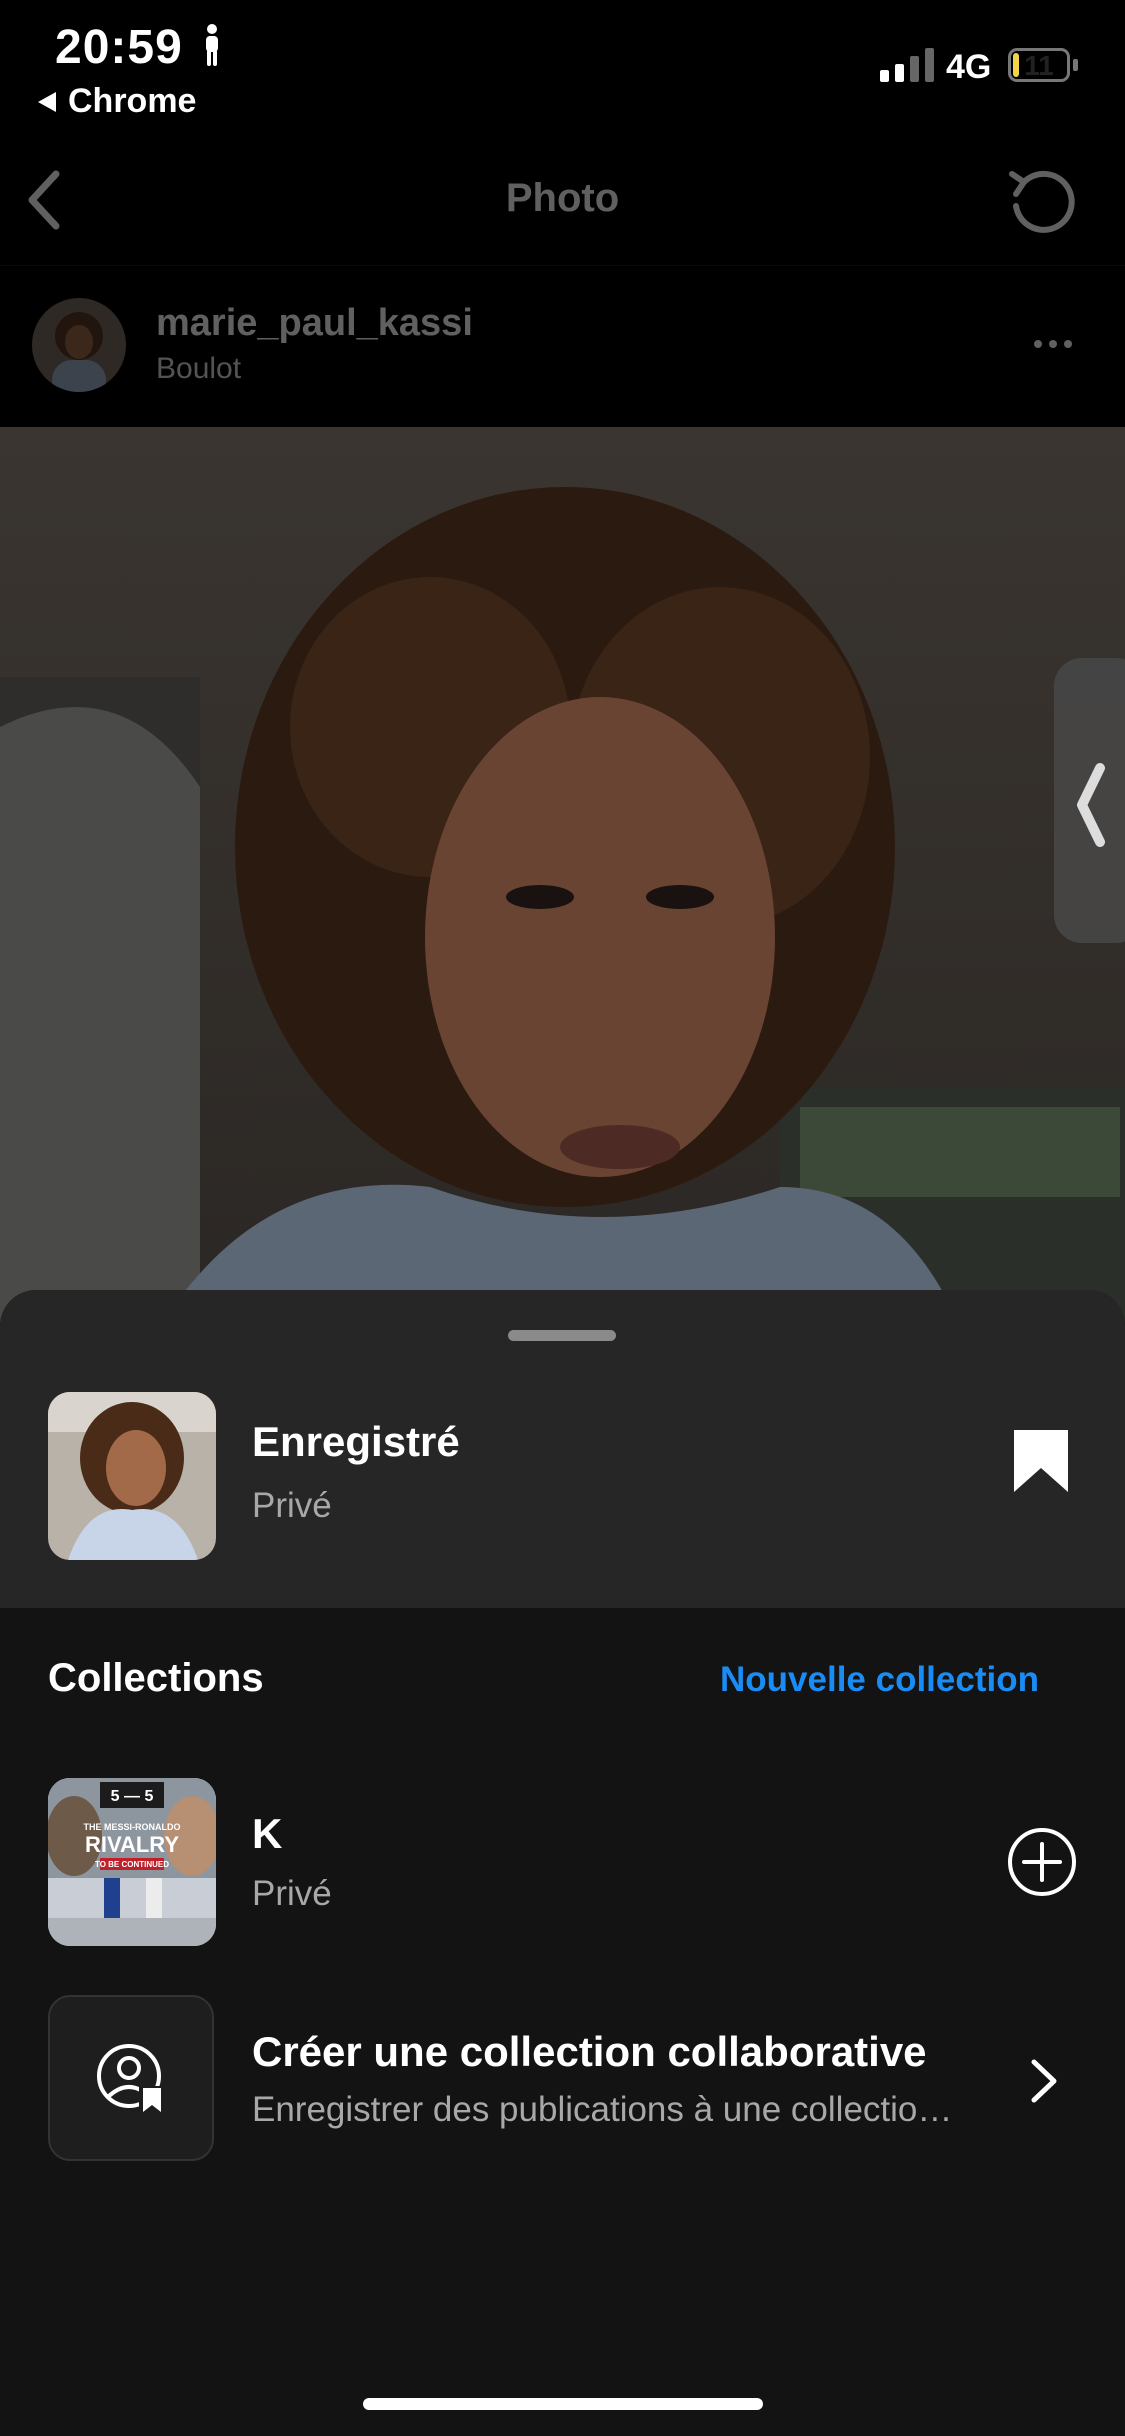 The height and width of the screenshot is (2436, 1125). Describe the element at coordinates (1053, 344) in the screenshot. I see `more-dots-icon` at that location.